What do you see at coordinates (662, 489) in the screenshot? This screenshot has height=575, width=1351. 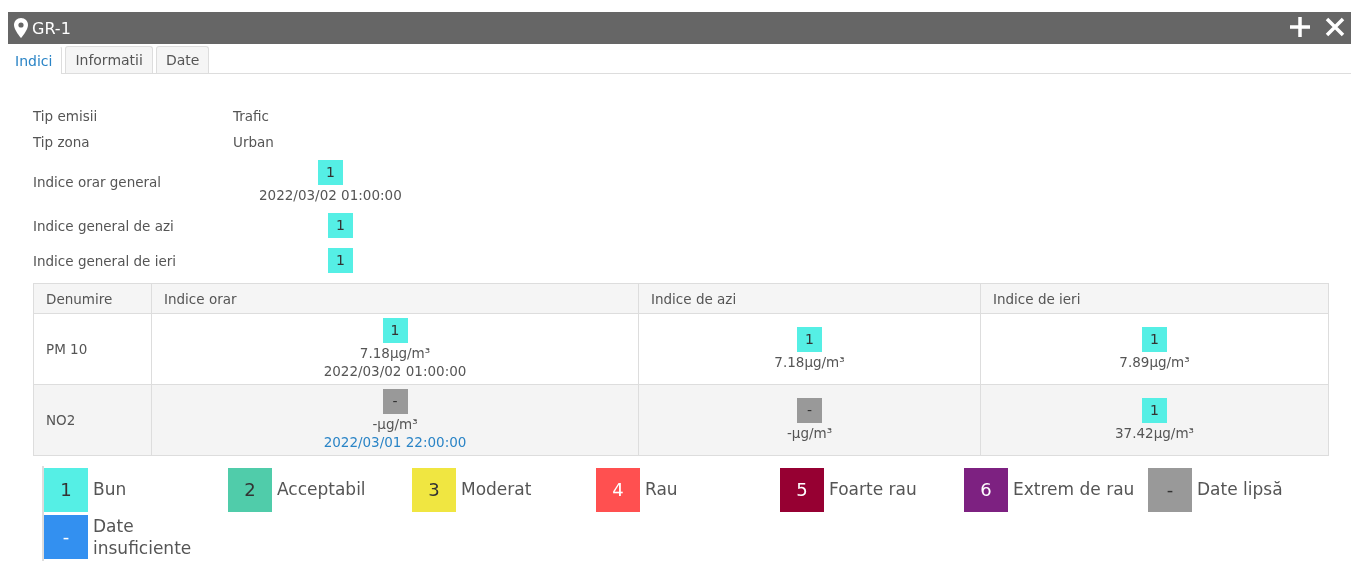 I see `legend-label: Rau` at bounding box center [662, 489].